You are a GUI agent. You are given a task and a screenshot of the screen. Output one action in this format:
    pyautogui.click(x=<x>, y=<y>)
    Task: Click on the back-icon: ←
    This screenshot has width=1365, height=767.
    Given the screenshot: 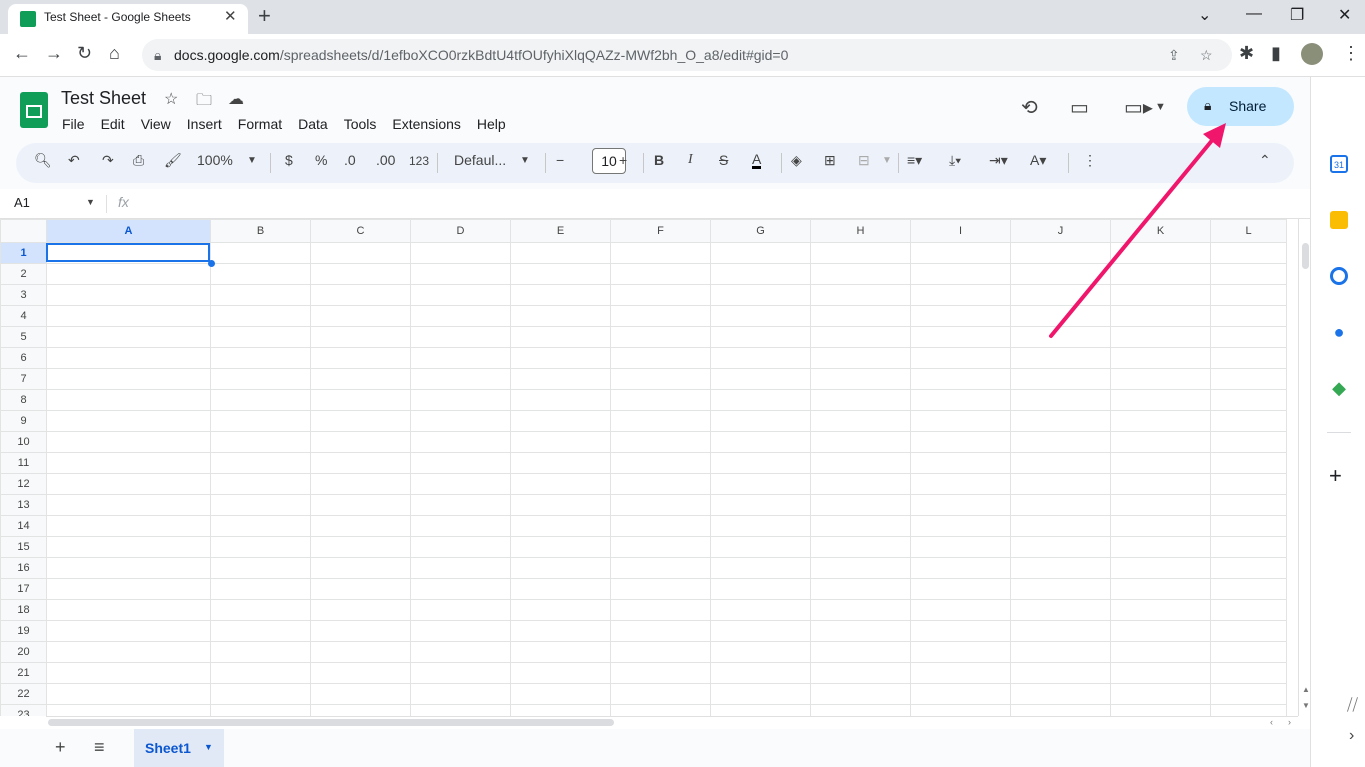 What is the action you would take?
    pyautogui.click(x=22, y=53)
    